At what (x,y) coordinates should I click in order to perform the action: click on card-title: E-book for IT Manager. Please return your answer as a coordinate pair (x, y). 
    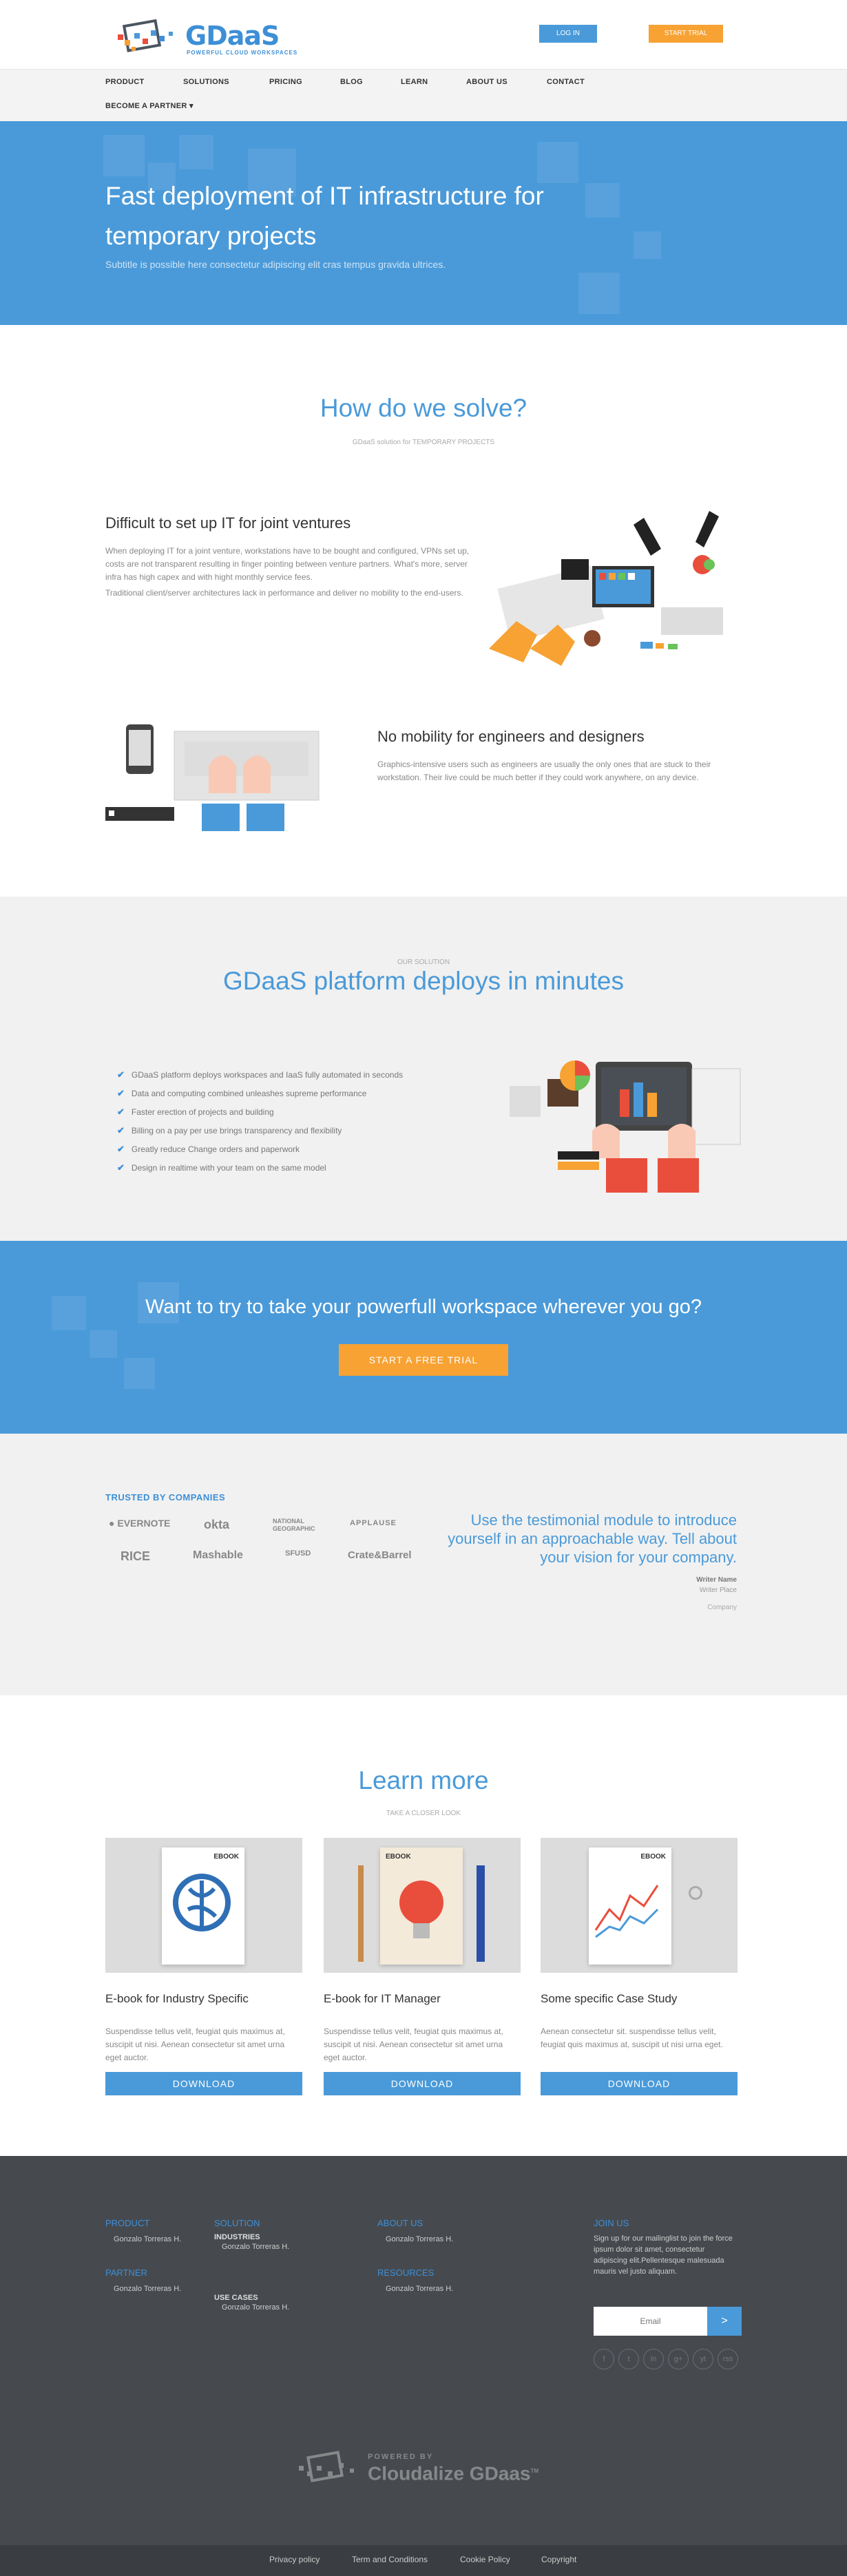
    Looking at the image, I should click on (383, 1998).